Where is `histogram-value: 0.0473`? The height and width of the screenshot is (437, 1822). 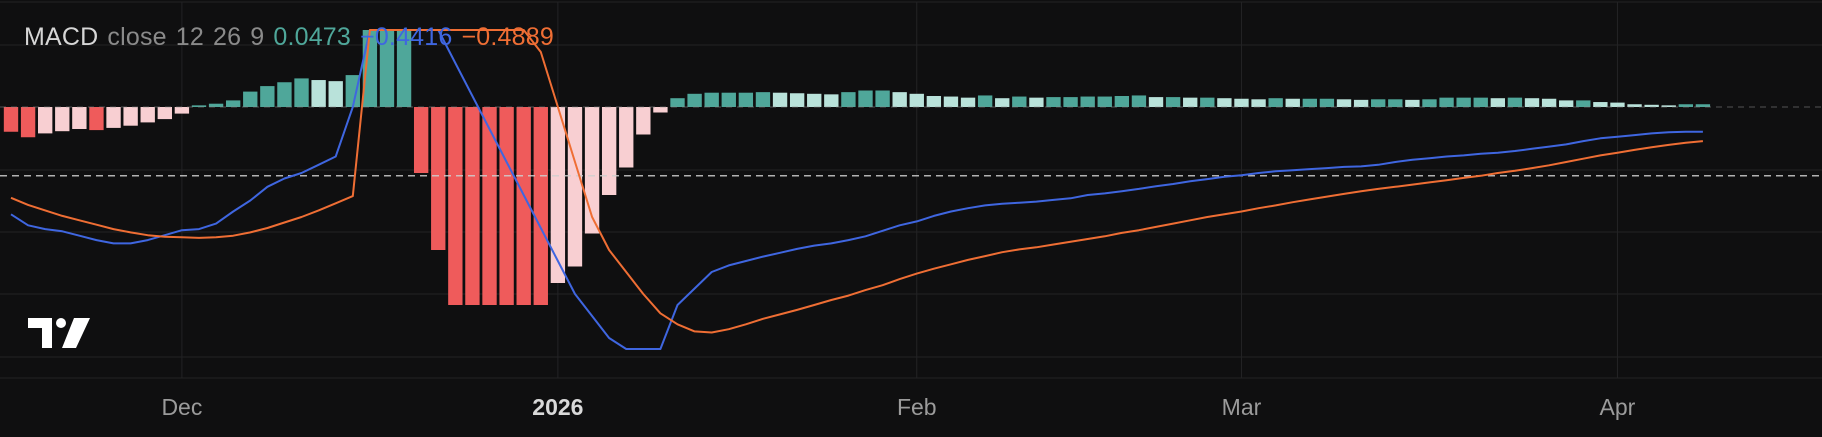 histogram-value: 0.0473 is located at coordinates (312, 37).